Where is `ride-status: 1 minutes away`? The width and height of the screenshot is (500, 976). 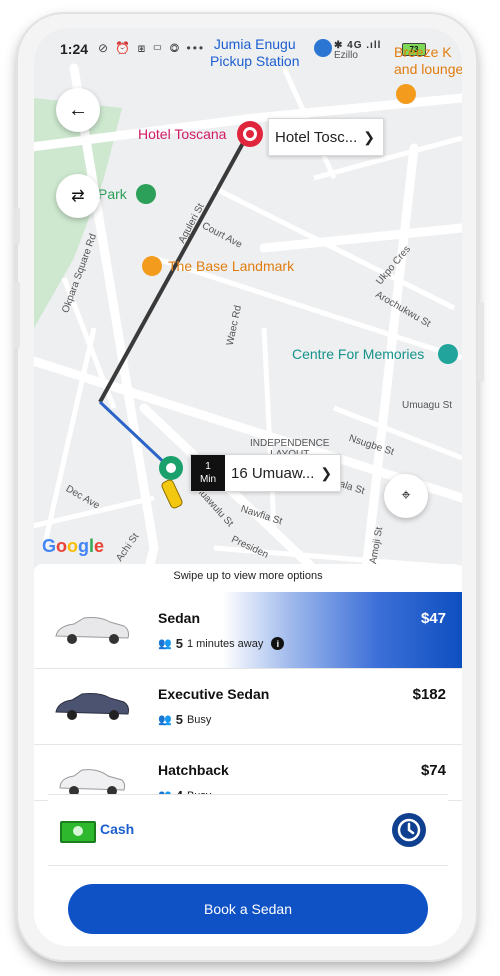 ride-status: 1 minutes away is located at coordinates (225, 643).